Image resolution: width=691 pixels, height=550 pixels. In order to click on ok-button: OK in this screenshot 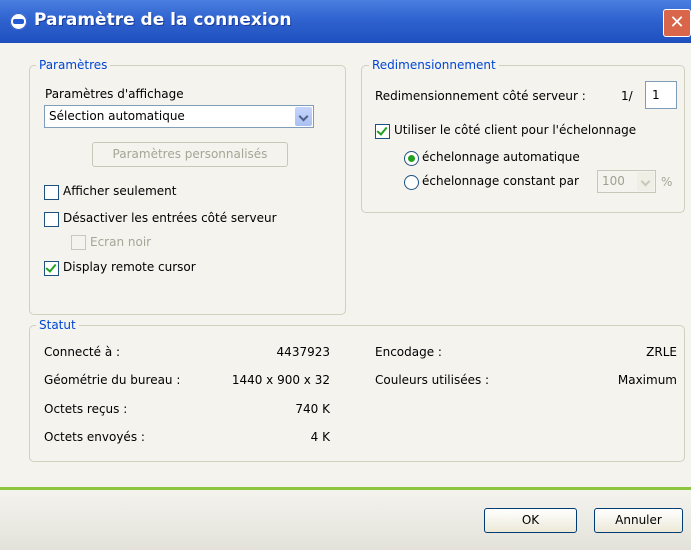, I will do `click(530, 520)`.